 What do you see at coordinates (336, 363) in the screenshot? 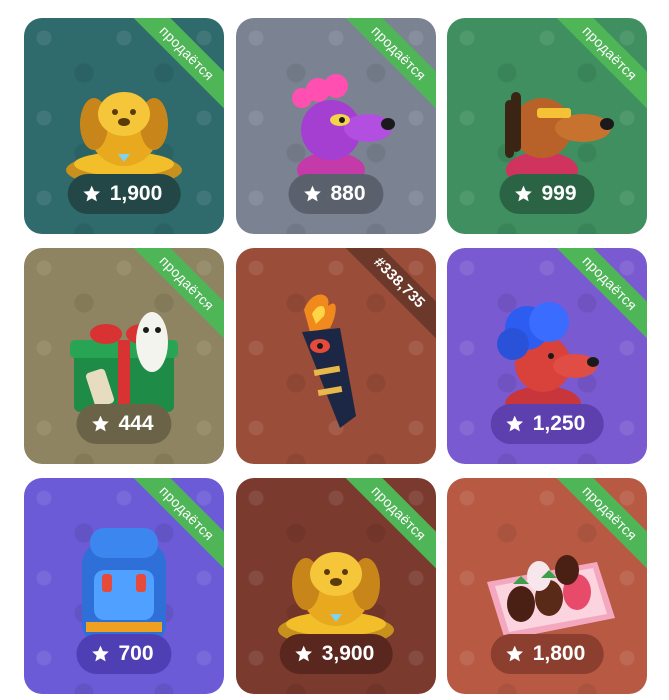
I see `torch-icon` at bounding box center [336, 363].